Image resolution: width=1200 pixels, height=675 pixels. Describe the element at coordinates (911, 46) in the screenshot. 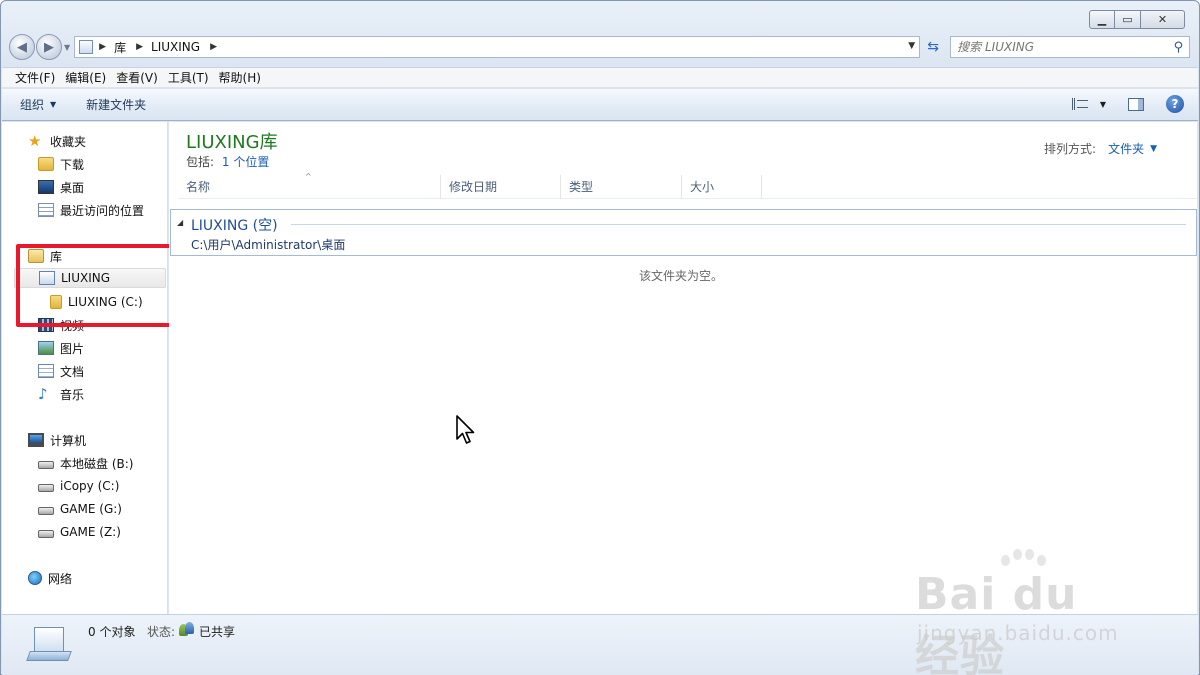

I see `address-history-dropdown: ▼` at that location.